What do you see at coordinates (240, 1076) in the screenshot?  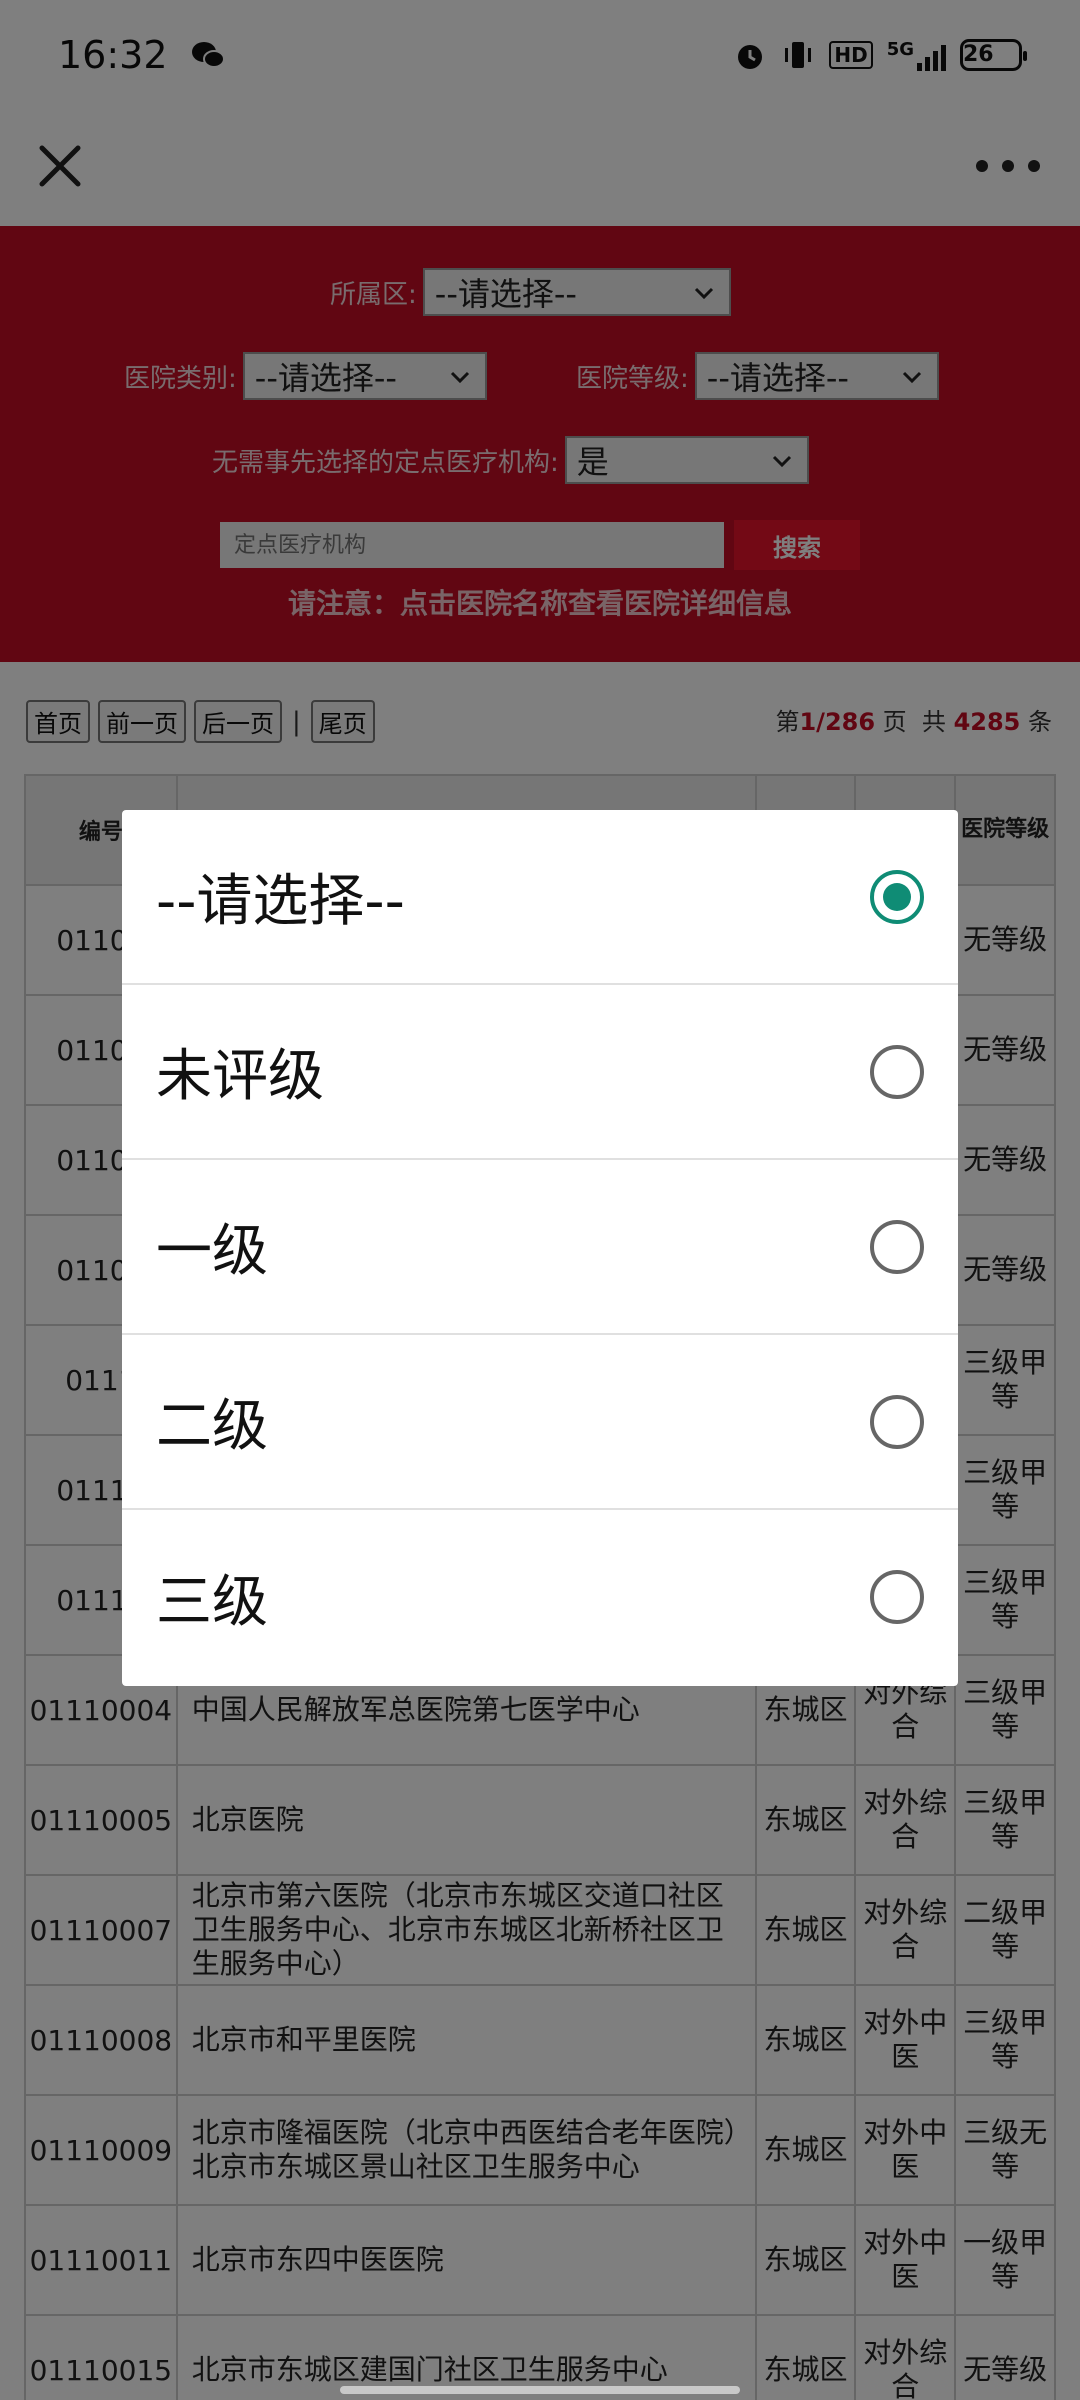 I see `grade-option-label: 未评级` at bounding box center [240, 1076].